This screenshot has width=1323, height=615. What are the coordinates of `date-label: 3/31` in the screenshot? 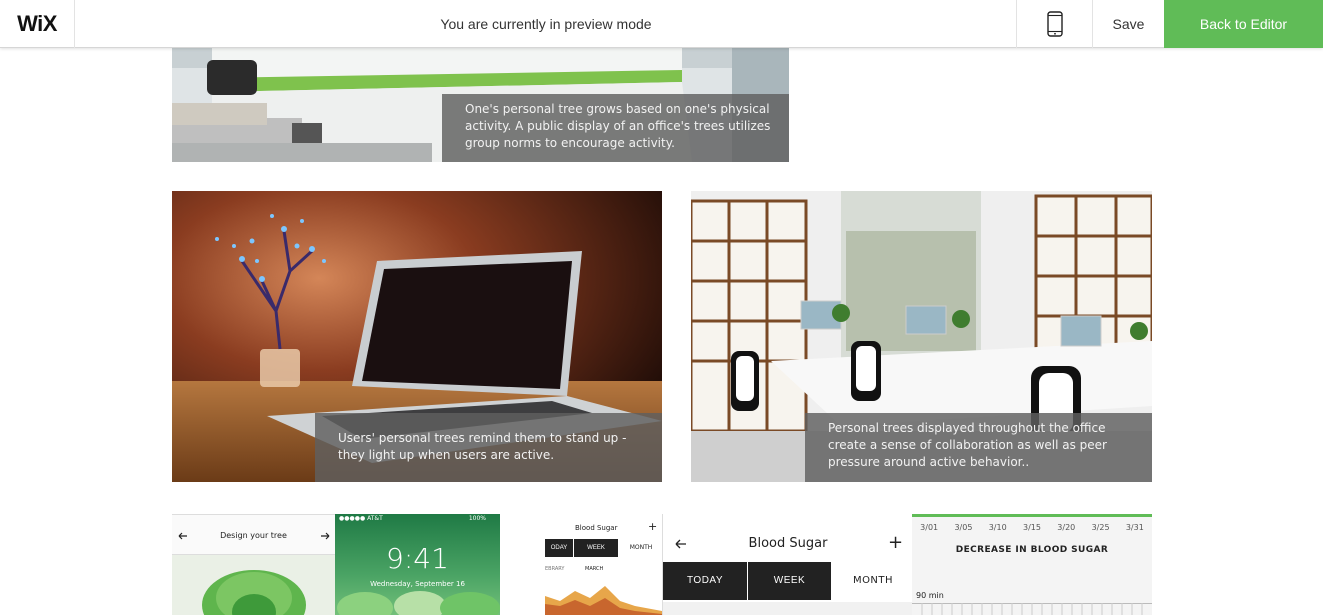 It's located at (1134, 527).